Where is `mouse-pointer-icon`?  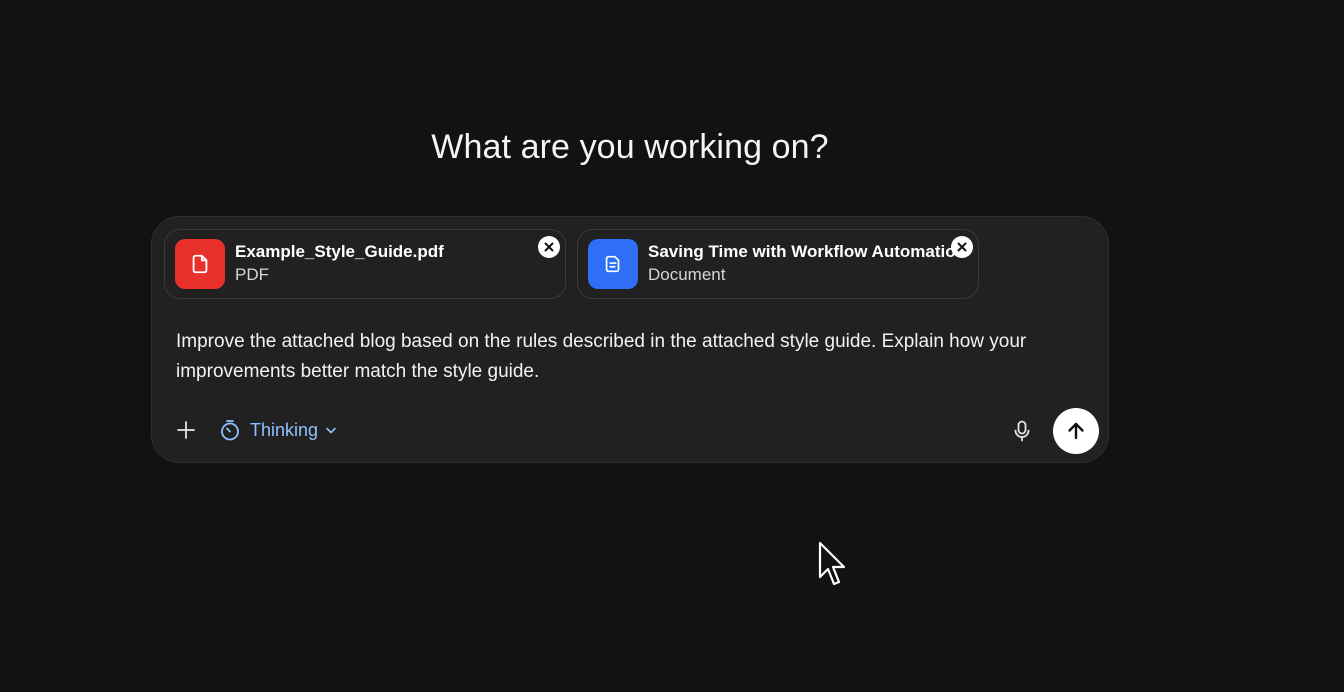
mouse-pointer-icon is located at coordinates (834, 566).